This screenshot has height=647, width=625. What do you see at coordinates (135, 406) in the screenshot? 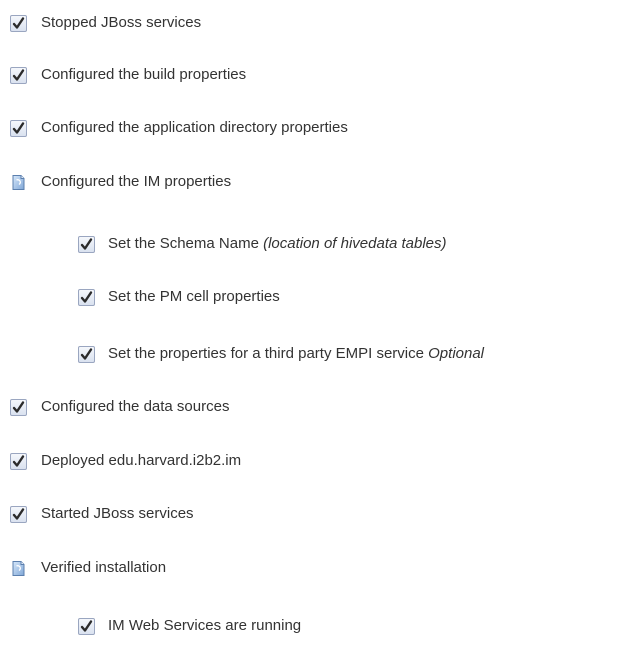
I see `checklist-item-label: Configured the data sources` at bounding box center [135, 406].